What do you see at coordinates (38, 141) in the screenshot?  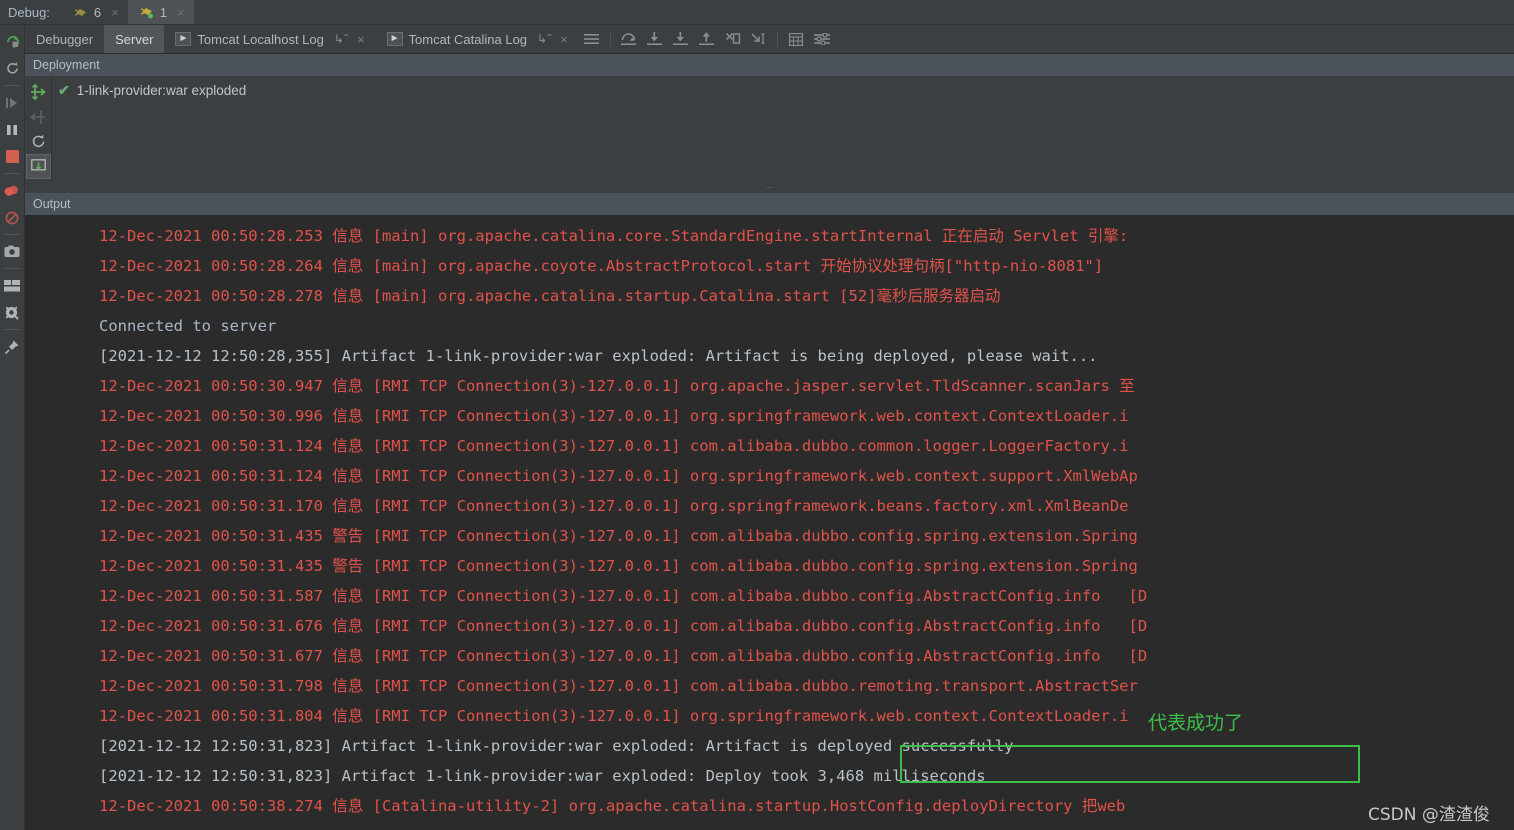 I see `redeploy-icon` at bounding box center [38, 141].